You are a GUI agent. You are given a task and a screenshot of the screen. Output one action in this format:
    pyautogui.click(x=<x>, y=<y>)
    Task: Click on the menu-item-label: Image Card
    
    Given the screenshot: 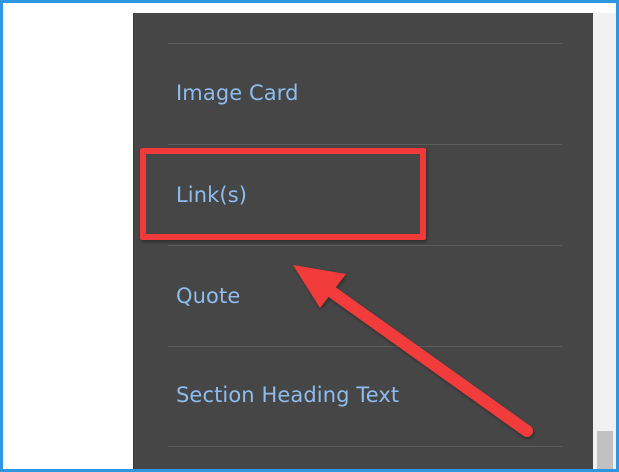 What is the action you would take?
    pyautogui.click(x=237, y=93)
    